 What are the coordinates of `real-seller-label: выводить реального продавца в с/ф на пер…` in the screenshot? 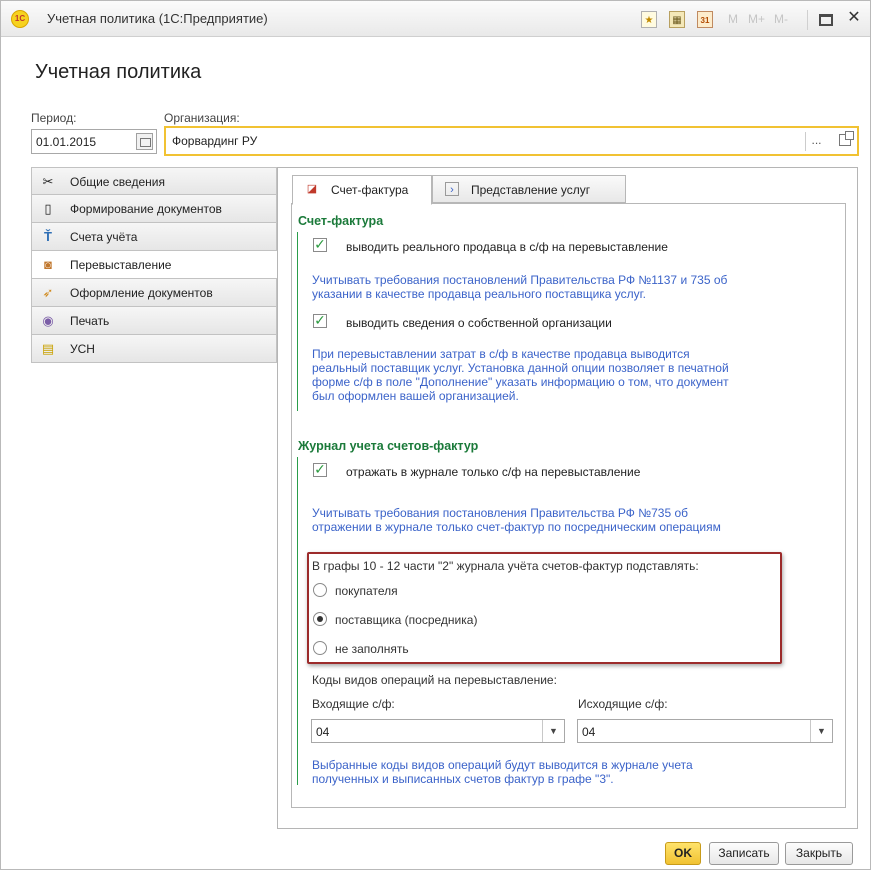 It's located at (507, 247).